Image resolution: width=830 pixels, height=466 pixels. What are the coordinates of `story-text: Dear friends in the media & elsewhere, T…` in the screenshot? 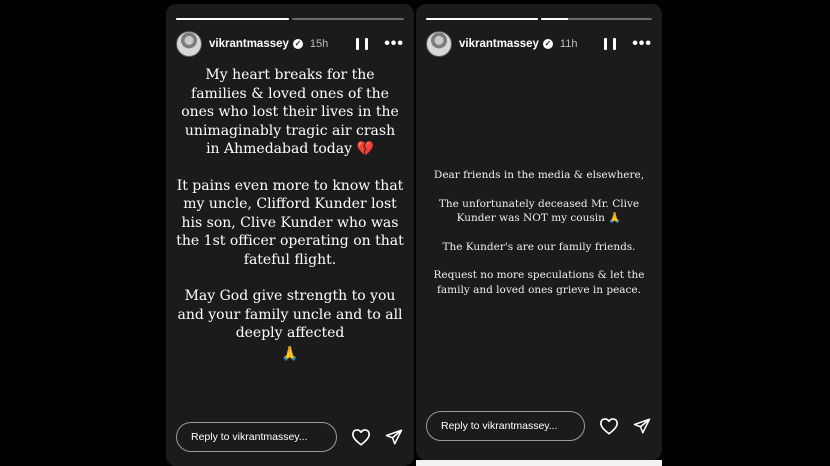 It's located at (539, 239).